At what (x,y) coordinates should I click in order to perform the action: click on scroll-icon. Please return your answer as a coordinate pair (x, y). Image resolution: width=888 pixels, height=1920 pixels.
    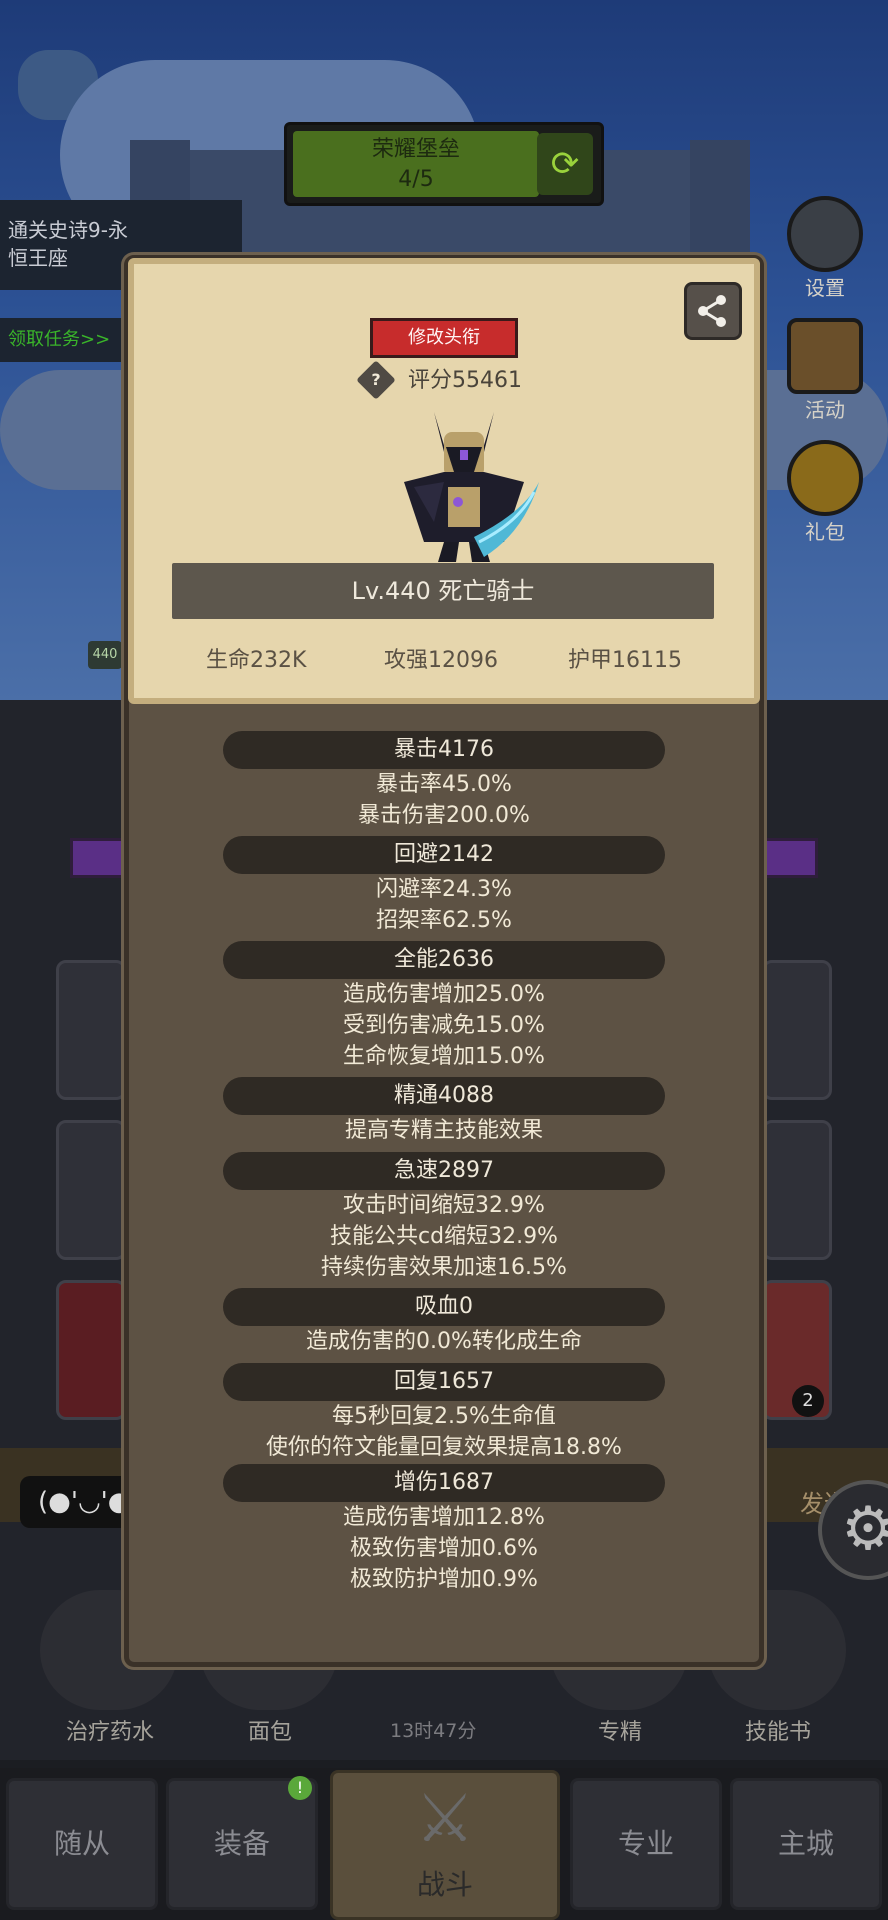
    Looking at the image, I should click on (825, 356).